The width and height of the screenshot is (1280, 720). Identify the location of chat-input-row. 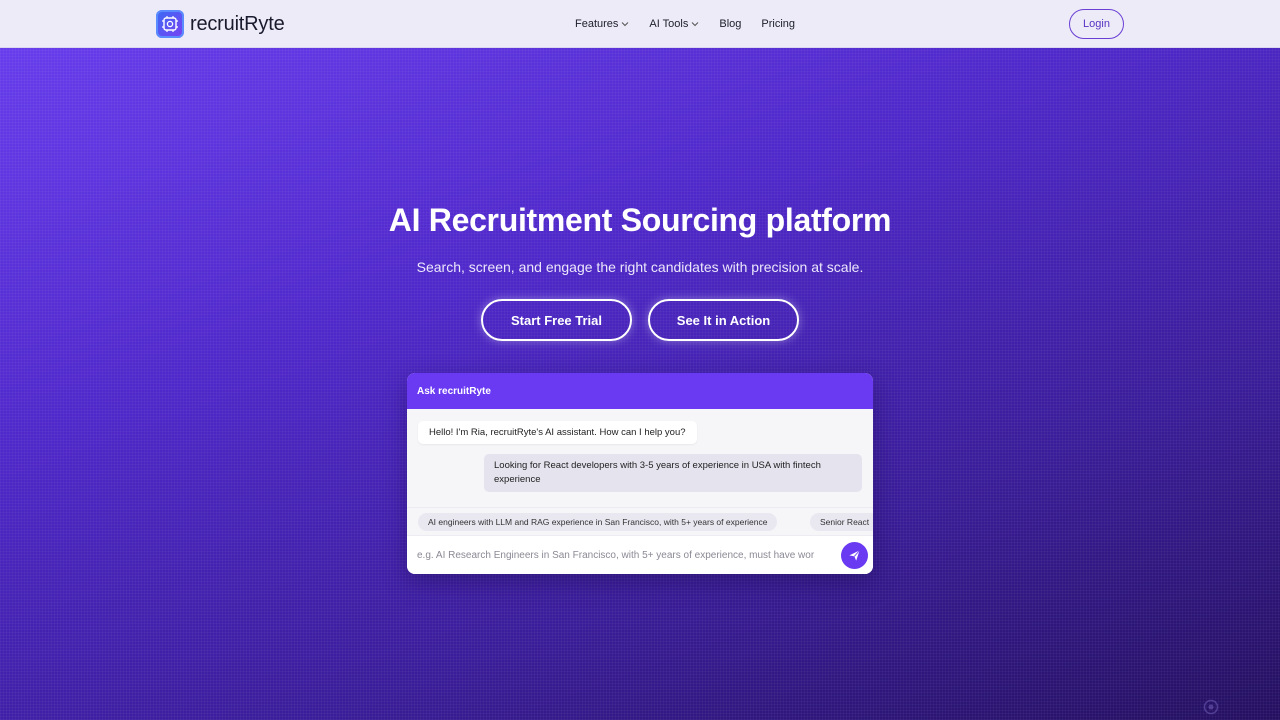
(640, 554).